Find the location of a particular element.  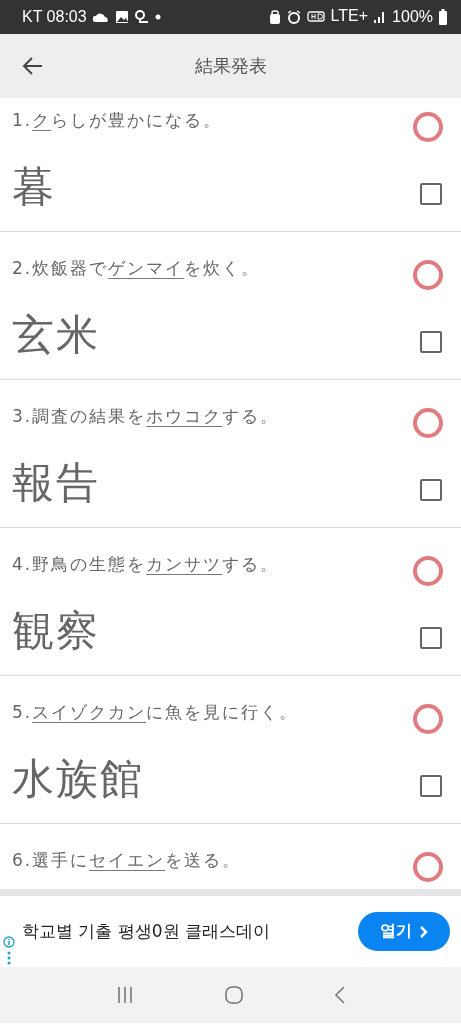

alarm-icon is located at coordinates (293, 17).